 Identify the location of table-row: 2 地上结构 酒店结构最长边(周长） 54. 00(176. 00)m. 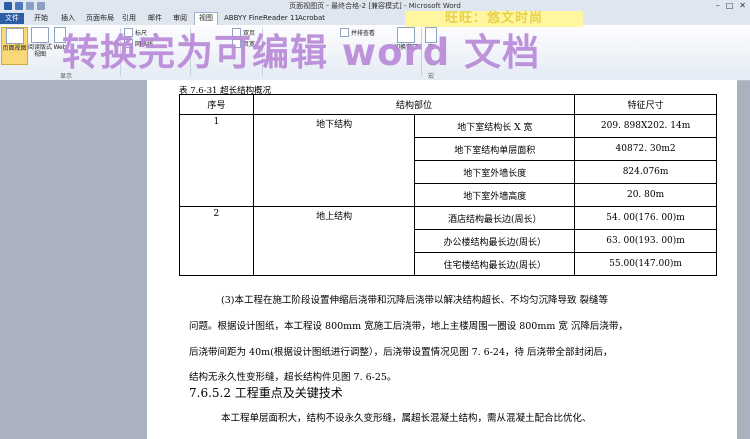
(448, 241).